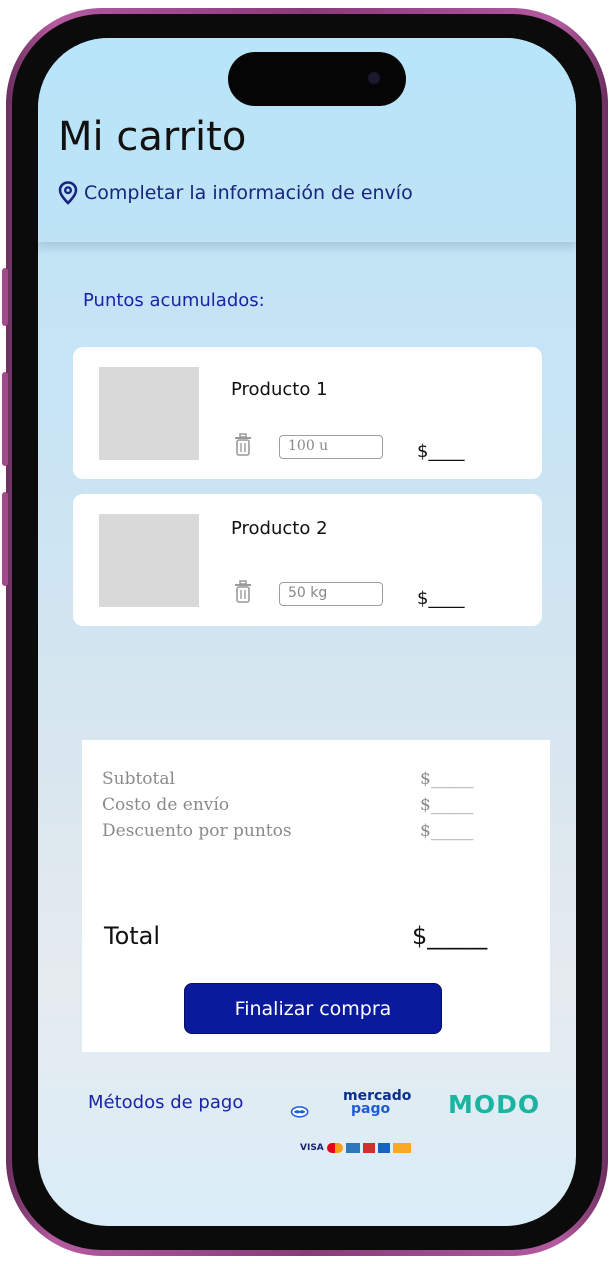 This screenshot has height=1264, width=614. I want to click on dynamic-island, so click(317, 79).